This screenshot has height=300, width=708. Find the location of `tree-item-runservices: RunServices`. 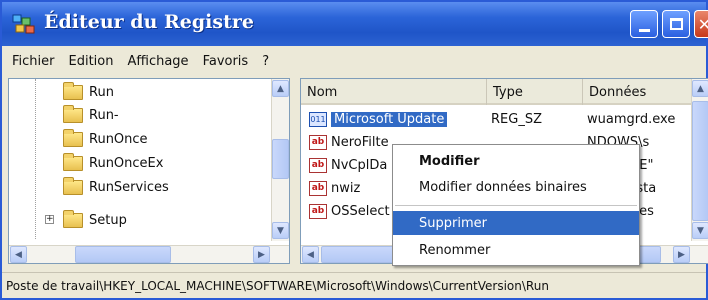

tree-item-runservices: RunServices is located at coordinates (116, 187).